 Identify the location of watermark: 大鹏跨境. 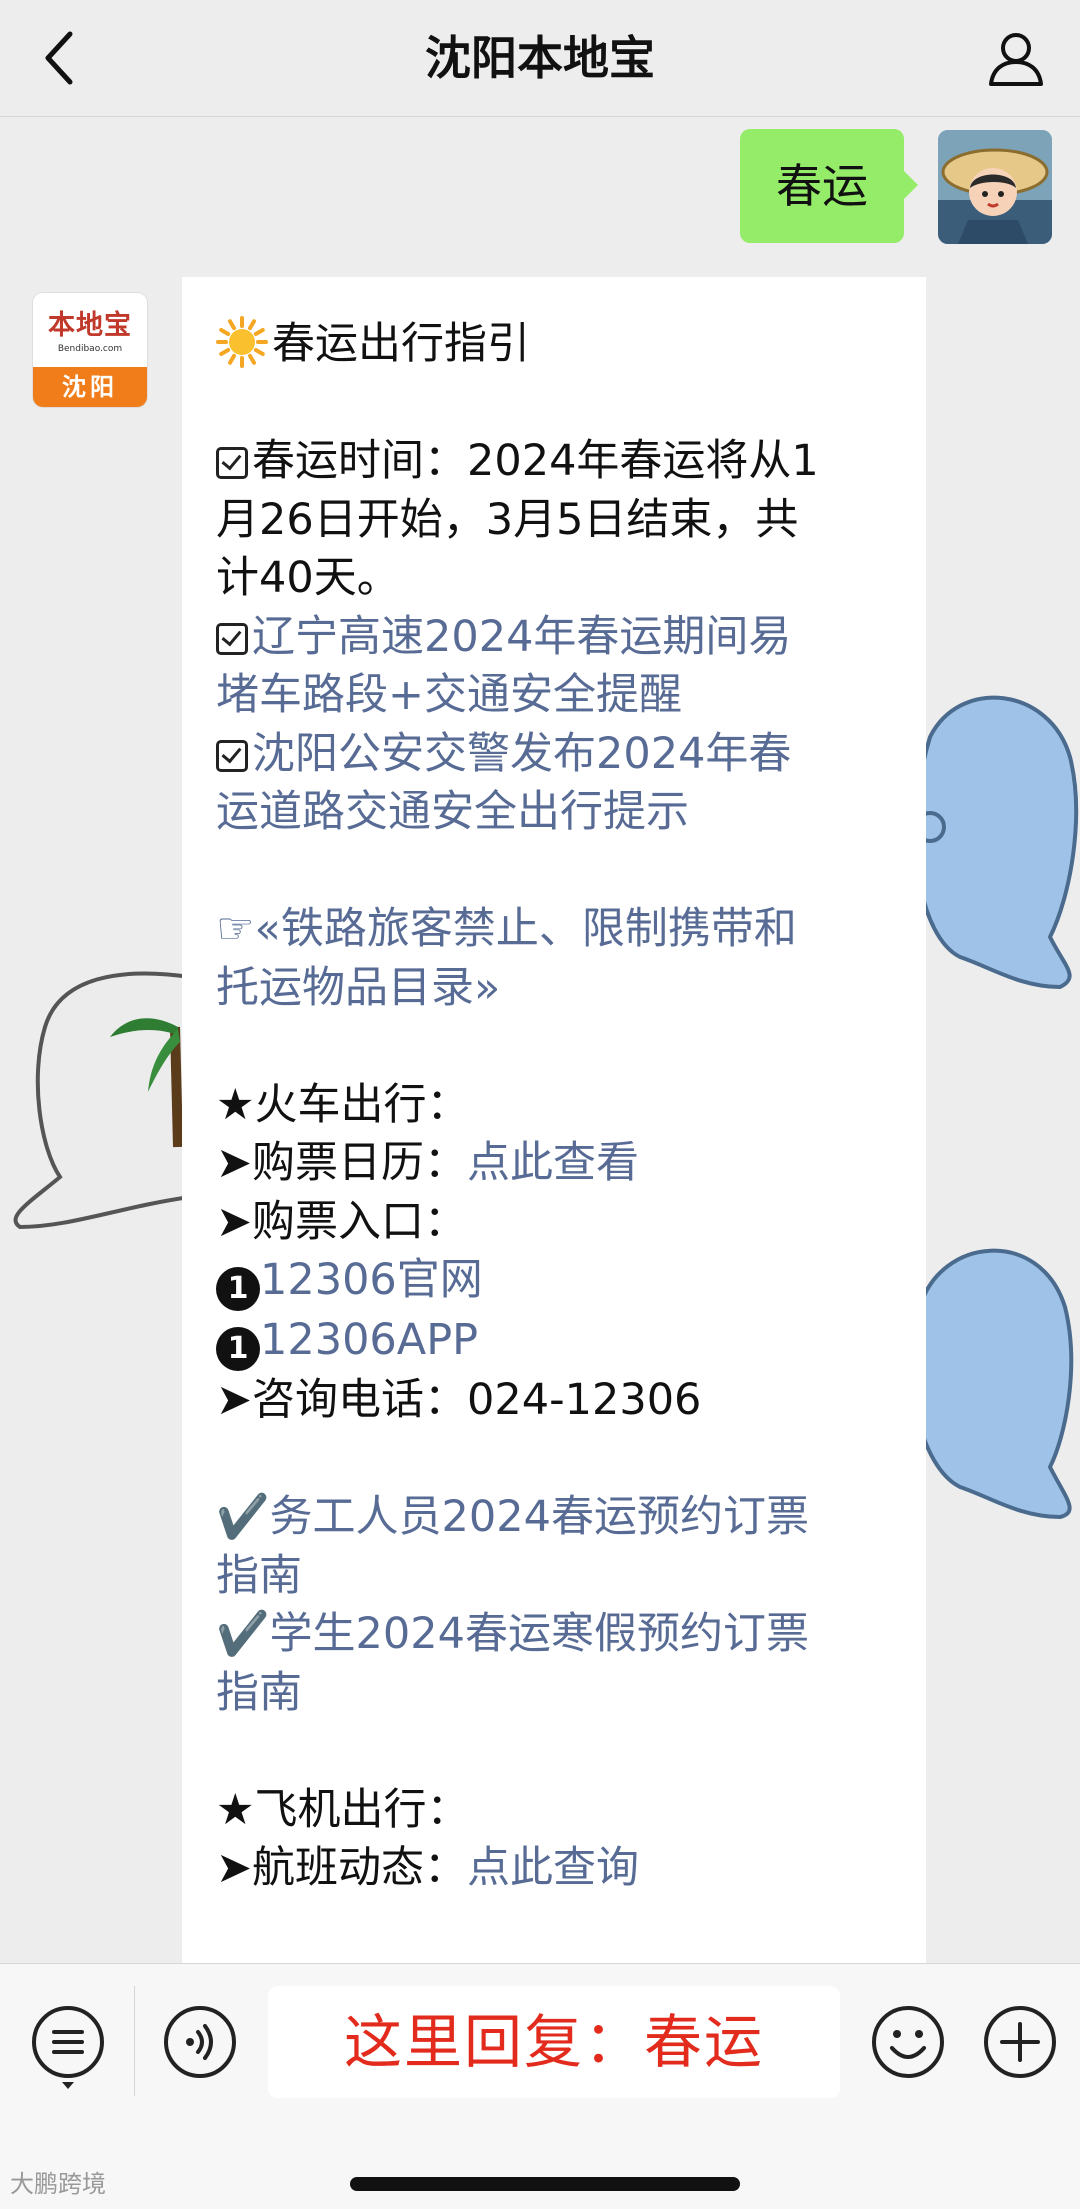
(58, 2184).